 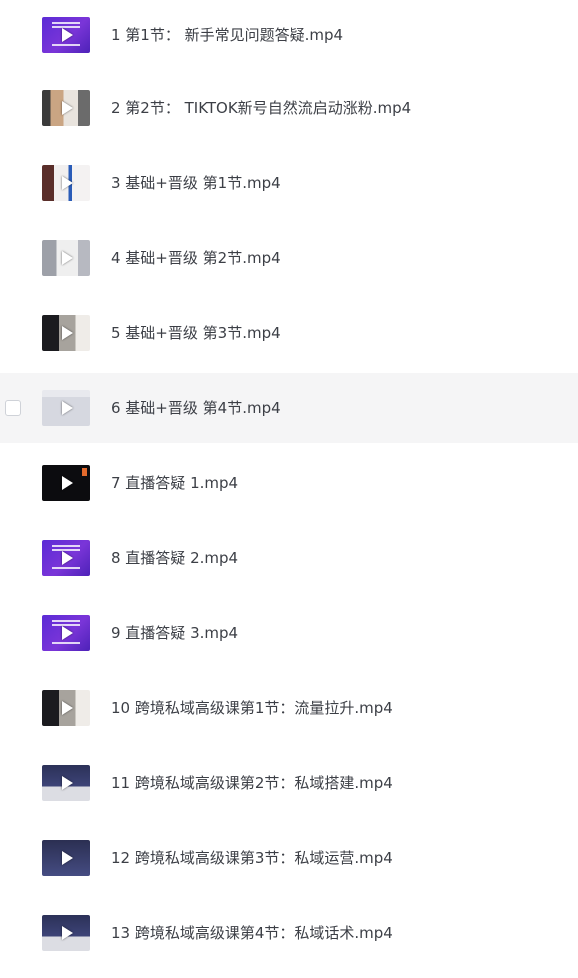 What do you see at coordinates (174, 633) in the screenshot?
I see `file-name: 9 直播答疑 3.mp4` at bounding box center [174, 633].